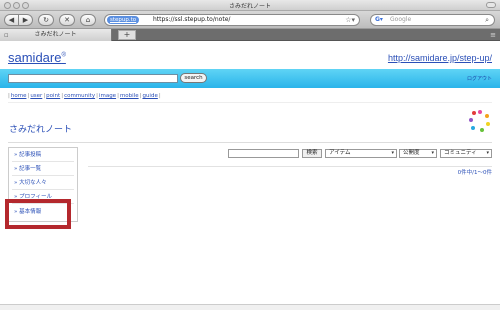 Image resolution: width=500 pixels, height=310 pixels. I want to click on site-search-input, so click(93, 78).